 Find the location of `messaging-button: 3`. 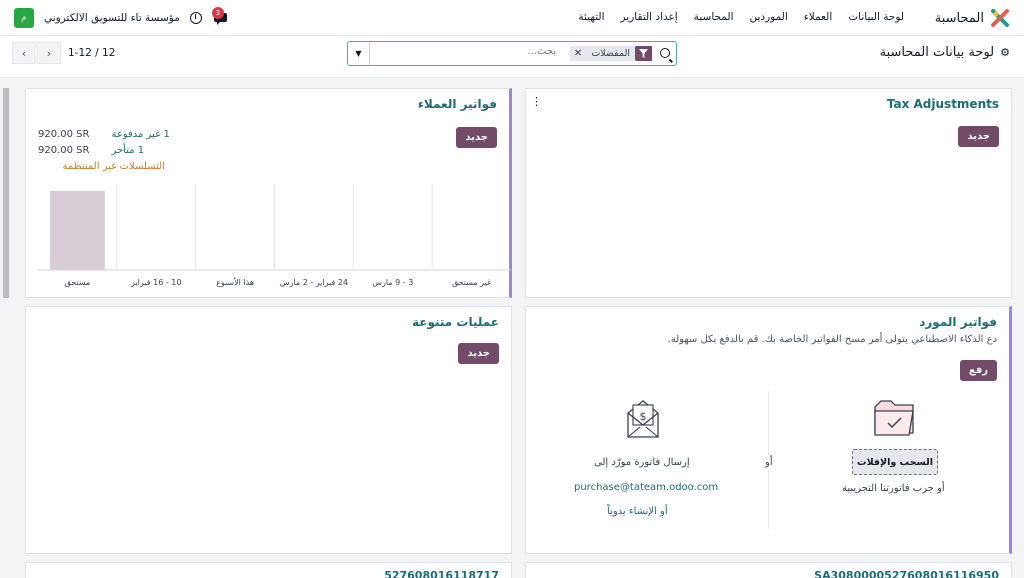

messaging-button: 3 is located at coordinates (220, 16).